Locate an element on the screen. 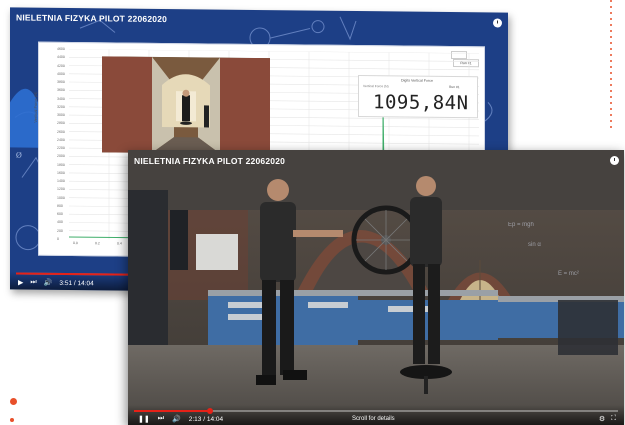 The width and height of the screenshot is (625, 425). y-tick: 400 is located at coordinates (60, 222).